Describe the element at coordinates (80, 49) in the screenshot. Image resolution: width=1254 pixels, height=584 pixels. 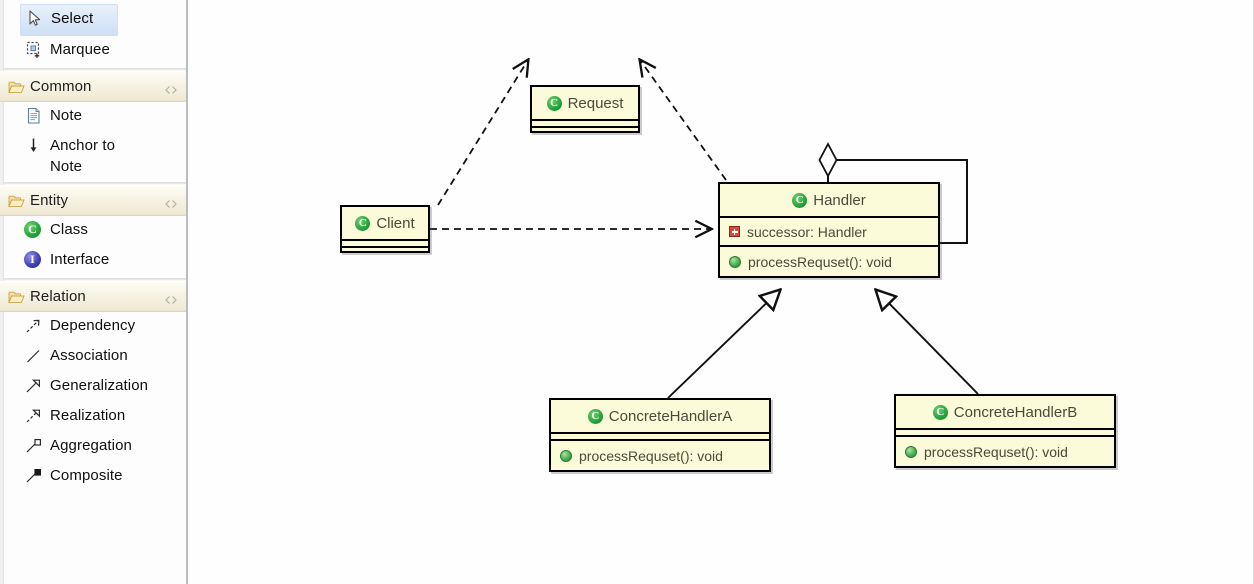
I see `palette-tool-label: Marquee` at that location.